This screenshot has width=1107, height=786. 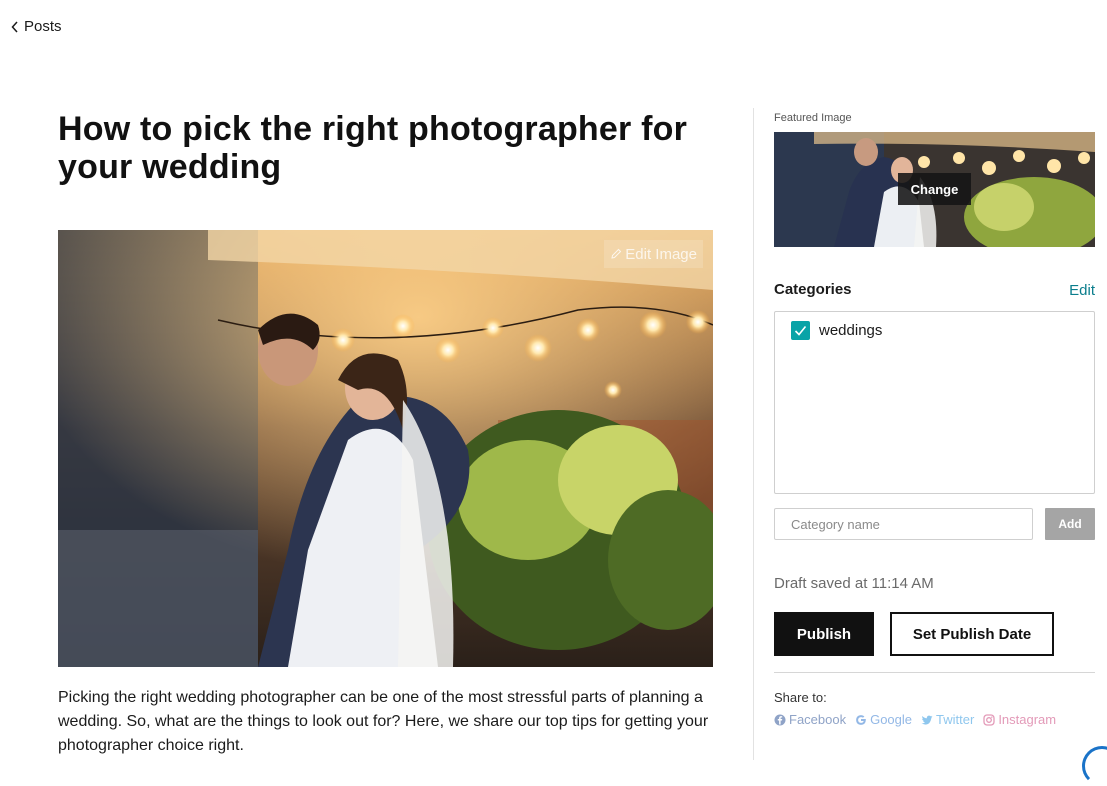 I want to click on share-facebook-link: Facebook, so click(x=810, y=719).